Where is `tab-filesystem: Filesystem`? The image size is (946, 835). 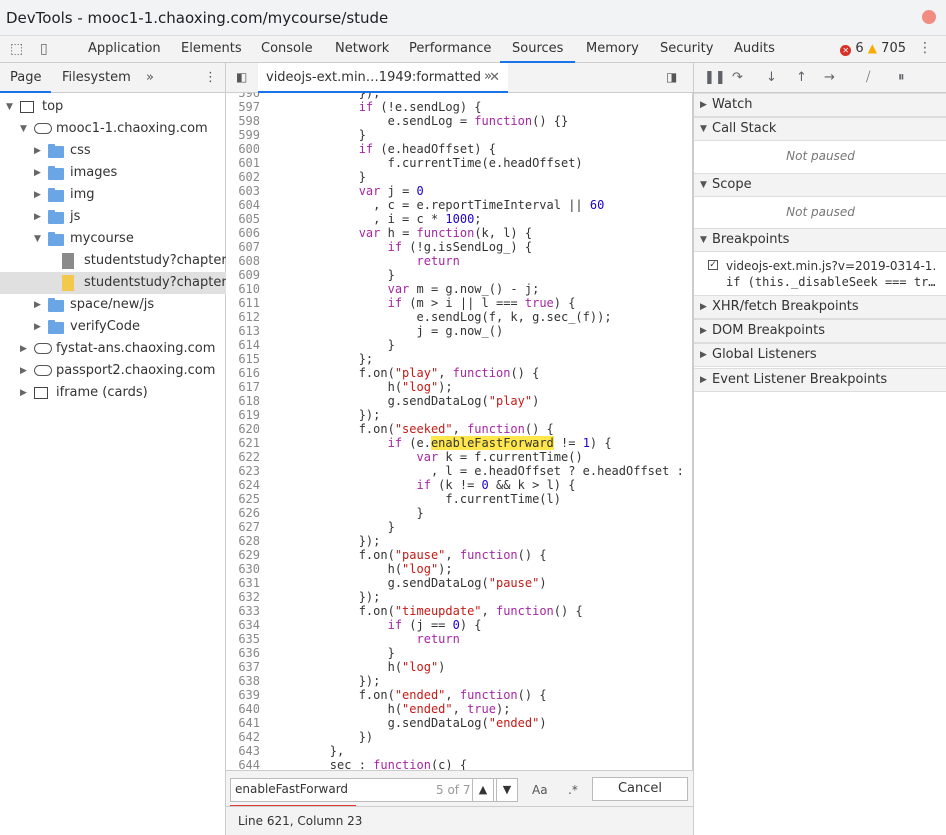 tab-filesystem: Filesystem is located at coordinates (96, 78).